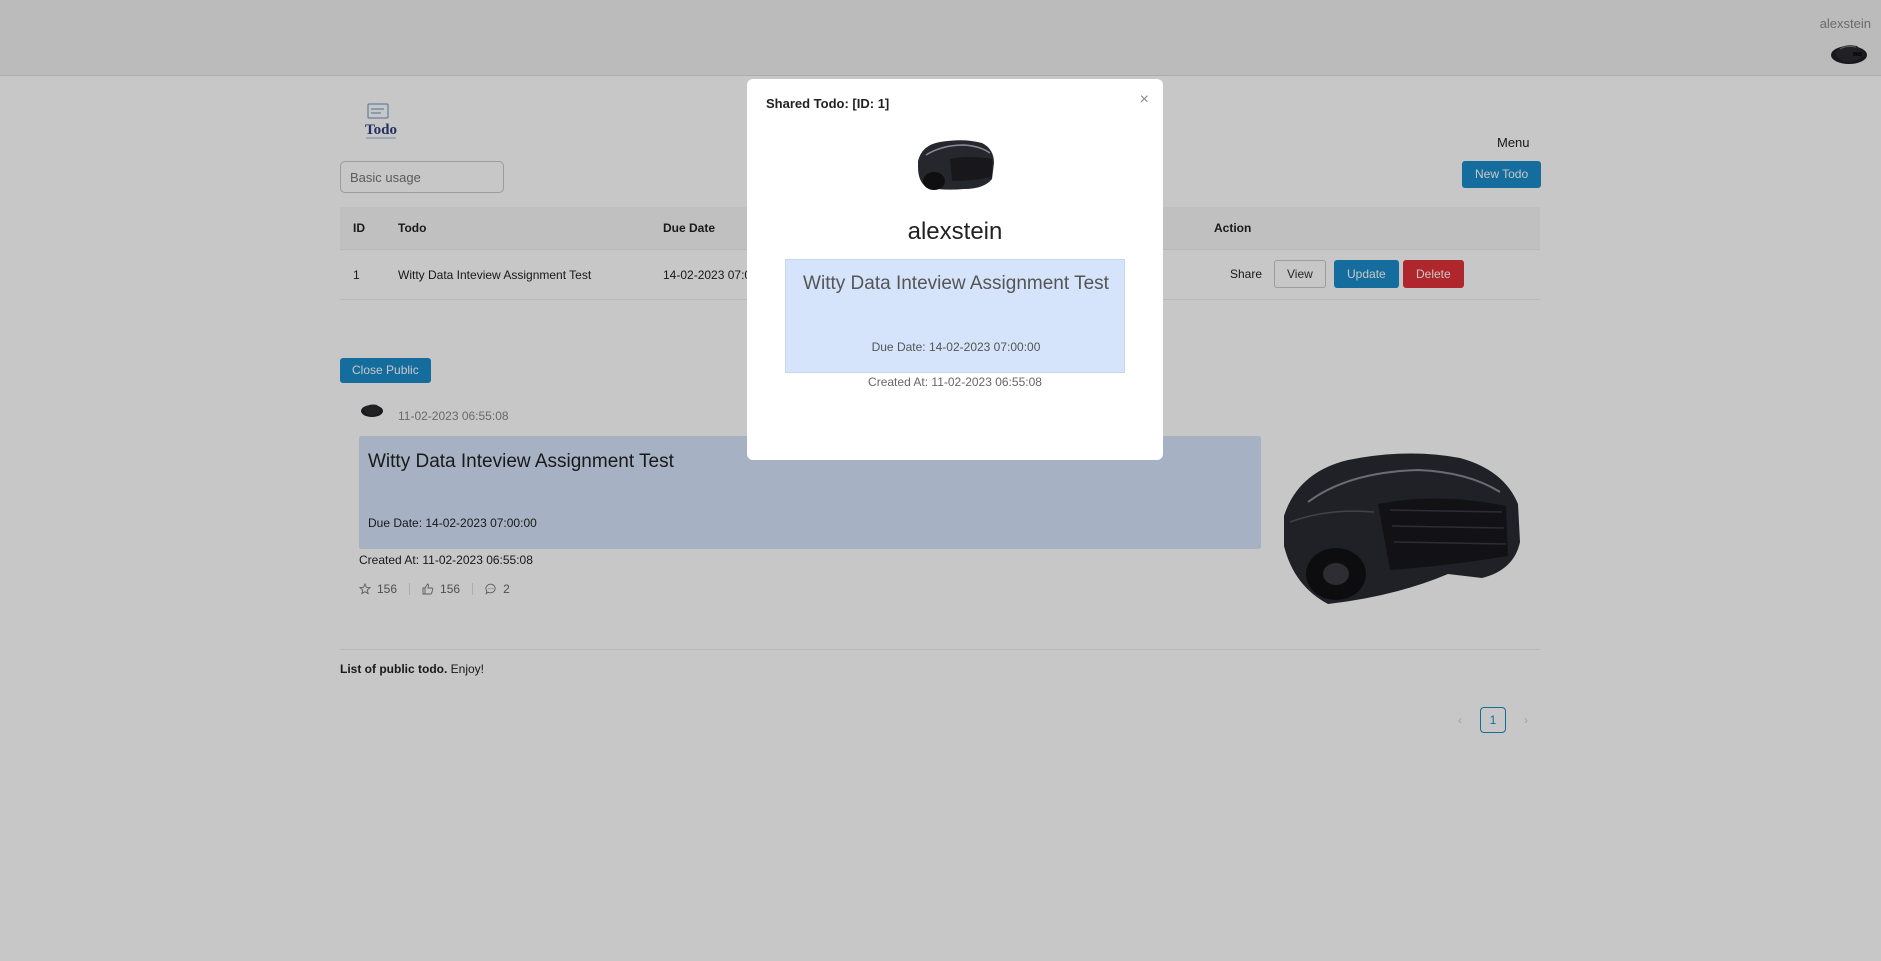 The width and height of the screenshot is (1881, 961). What do you see at coordinates (955, 231) in the screenshot?
I see `modal-username: alexstein` at bounding box center [955, 231].